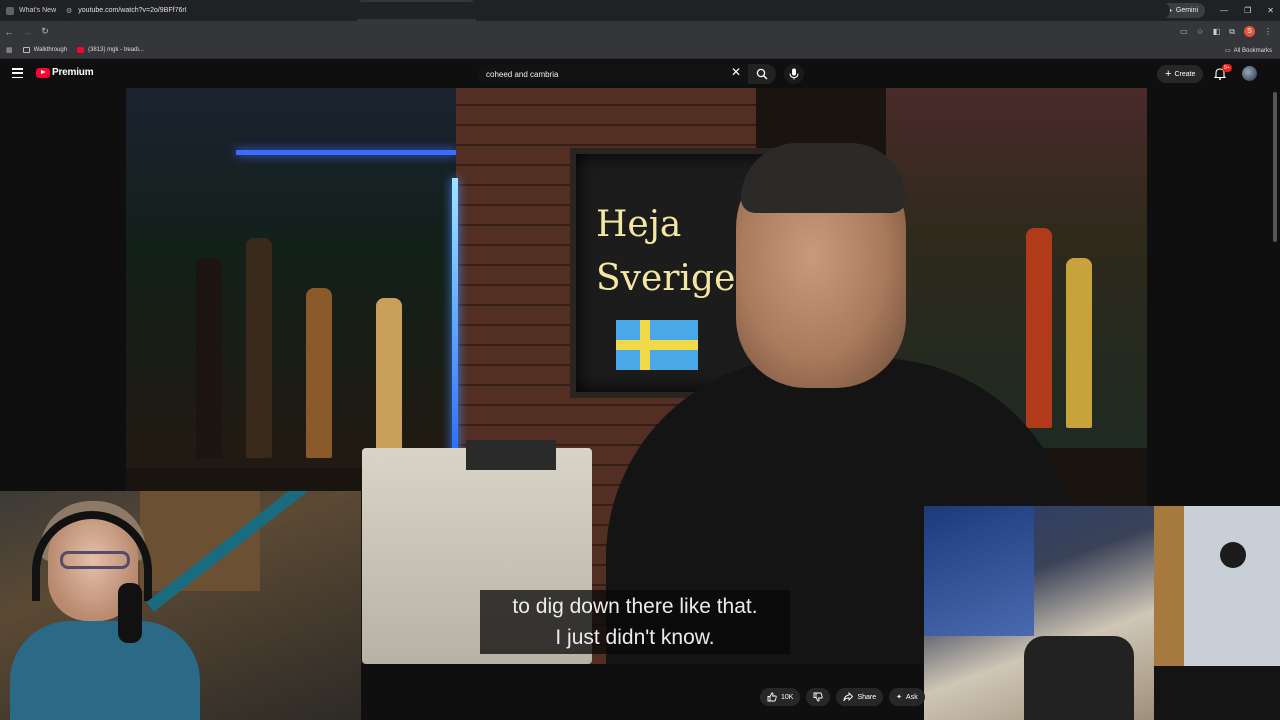  Describe the element at coordinates (69, 11) in the screenshot. I see `site-info-icon: ⚙` at that location.